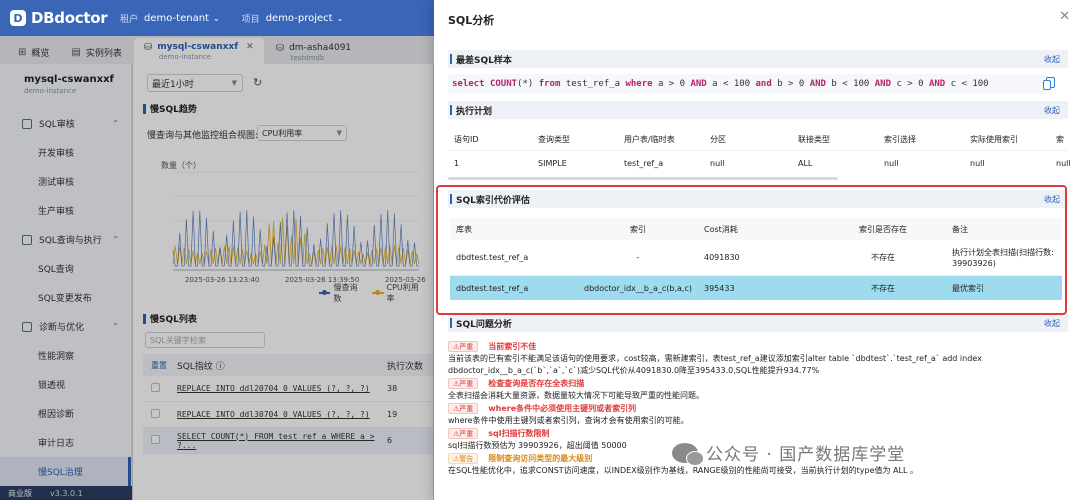 This screenshot has width=1080, height=500. What do you see at coordinates (65, 355) in the screenshot?
I see `sidebar-item-performance: 性能洞察` at bounding box center [65, 355].